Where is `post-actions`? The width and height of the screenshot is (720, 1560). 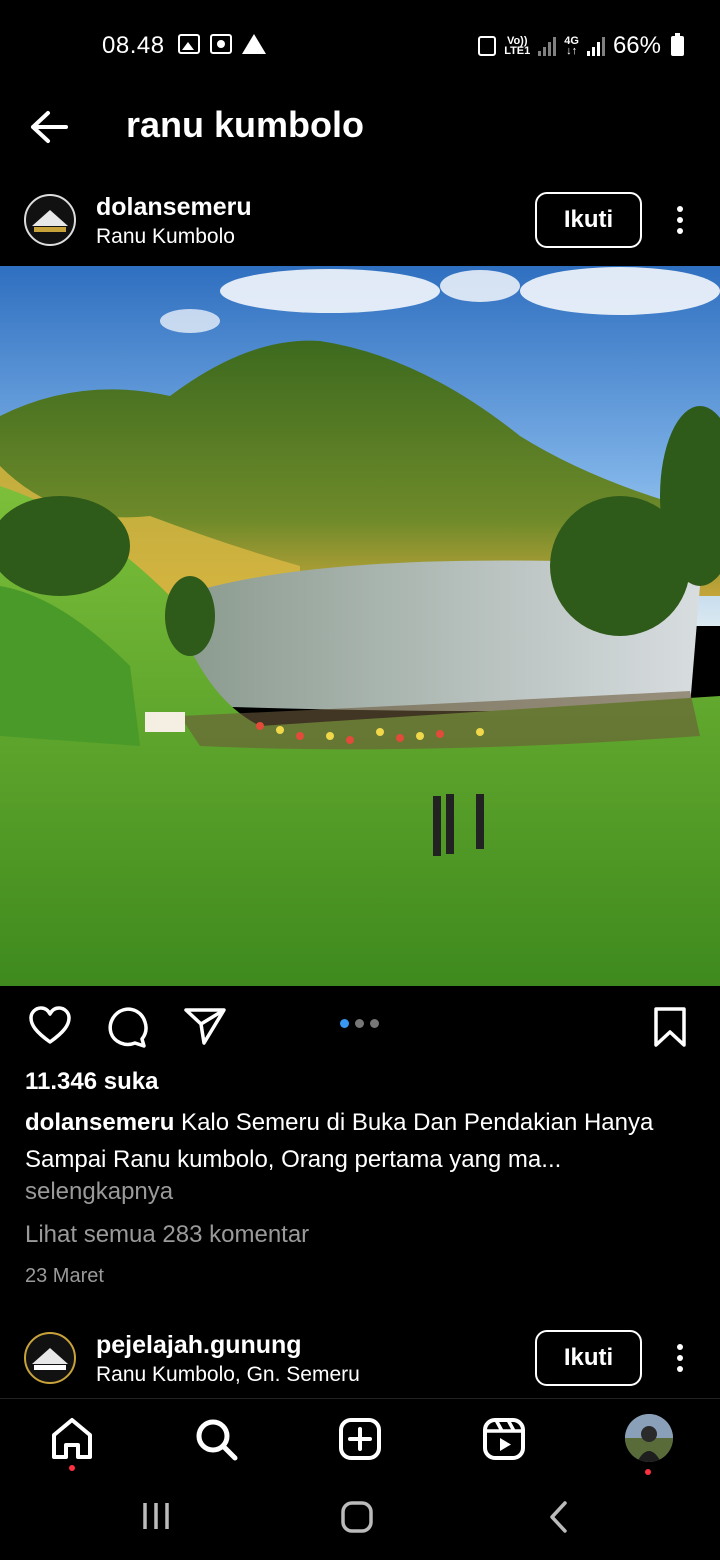 post-actions is located at coordinates (360, 1027).